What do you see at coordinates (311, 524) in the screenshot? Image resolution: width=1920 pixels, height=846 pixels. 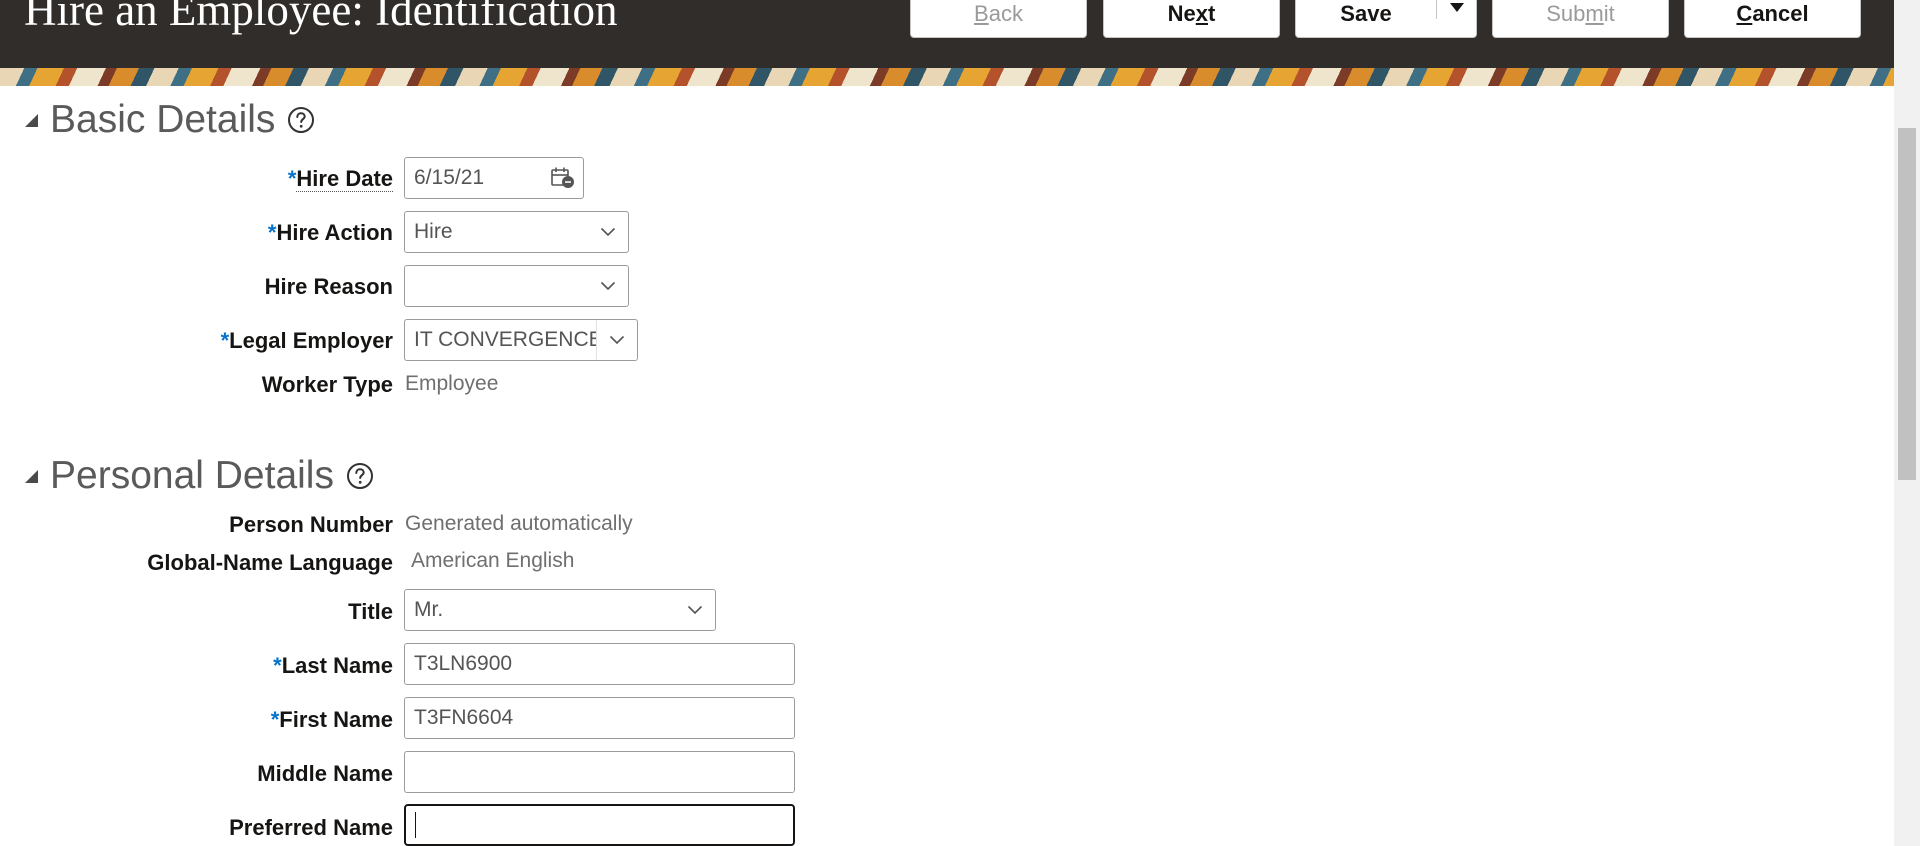 I see `person-number-label: Person Number` at bounding box center [311, 524].